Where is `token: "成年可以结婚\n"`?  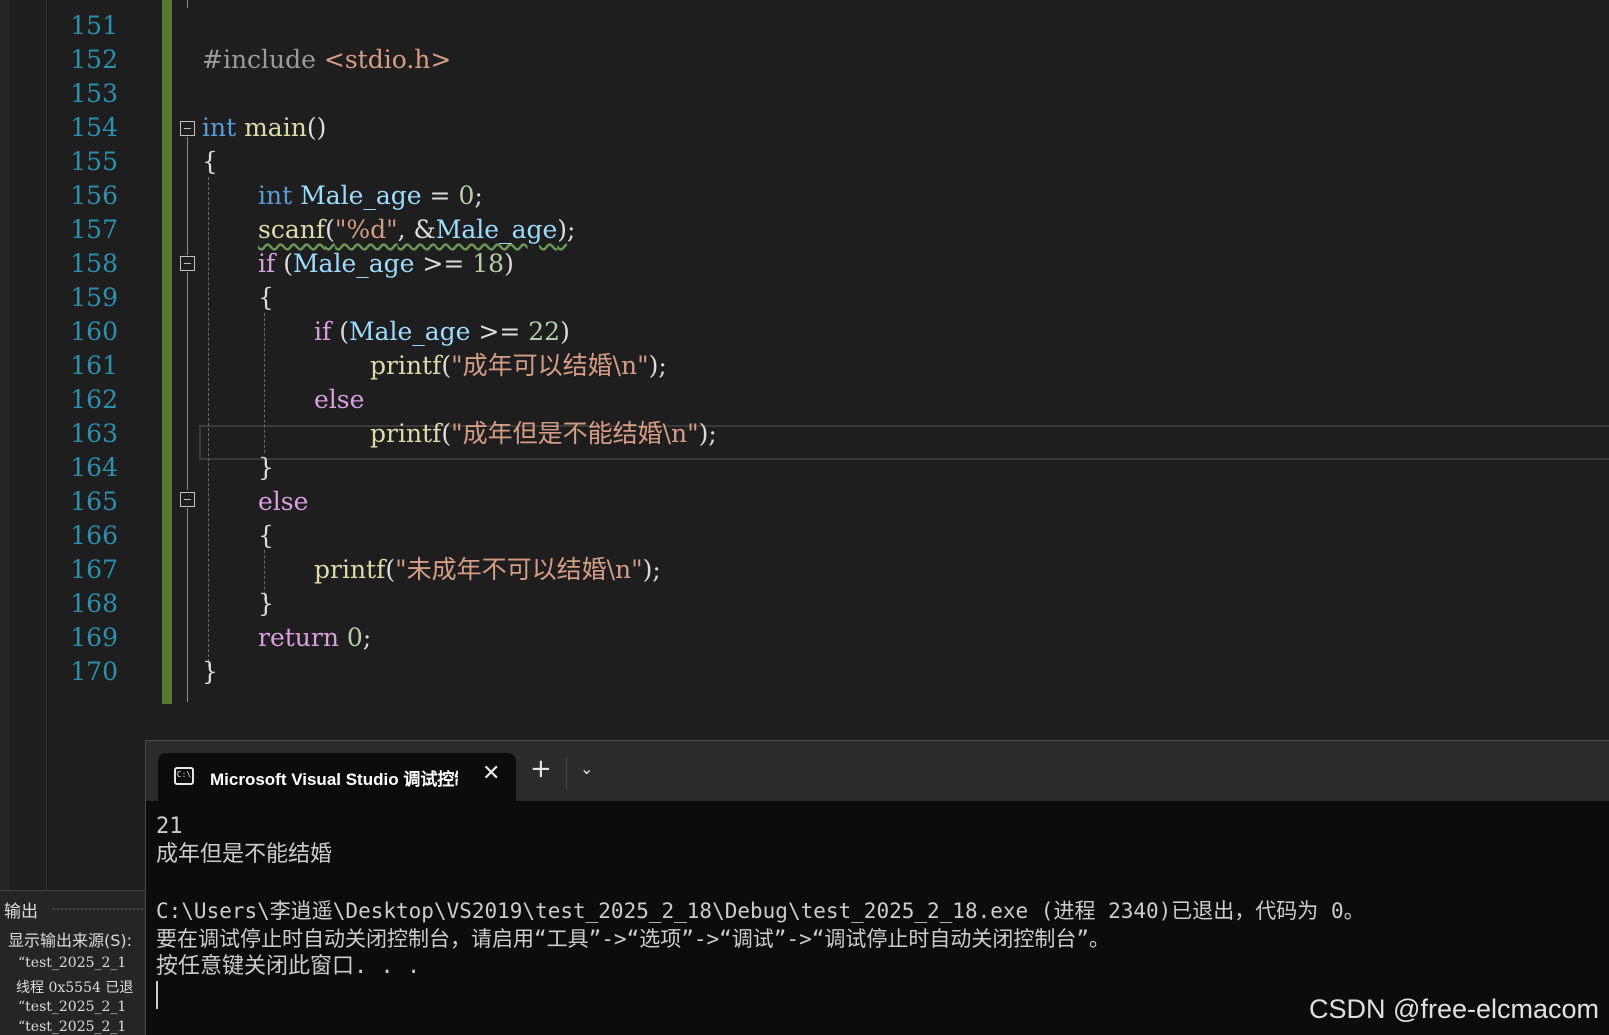
token: "成年可以结婚\n" is located at coordinates (550, 365).